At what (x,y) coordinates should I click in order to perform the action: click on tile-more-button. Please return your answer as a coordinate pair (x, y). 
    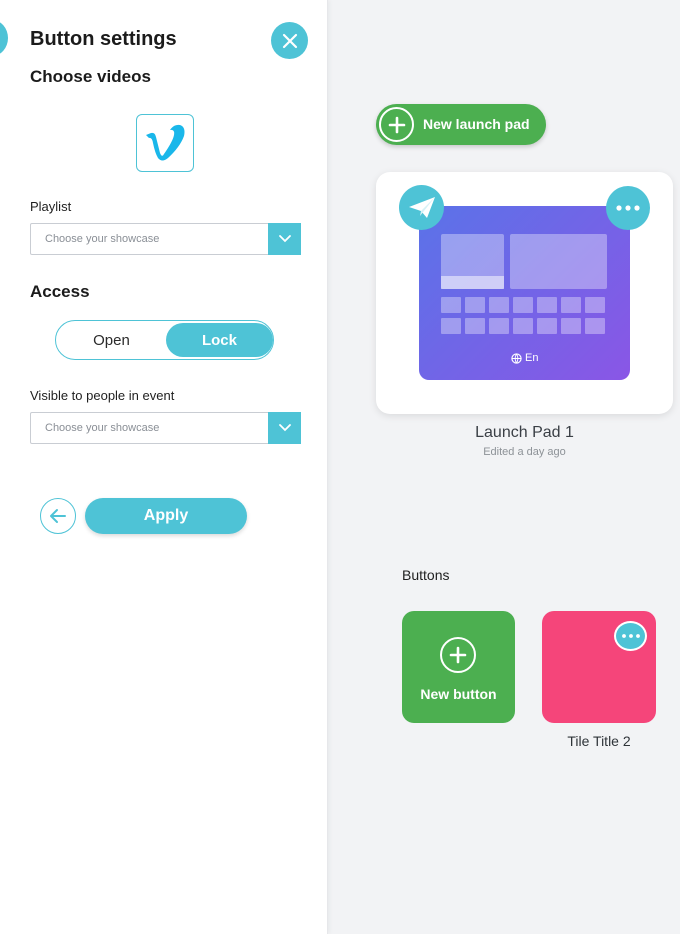
    Looking at the image, I should click on (630, 636).